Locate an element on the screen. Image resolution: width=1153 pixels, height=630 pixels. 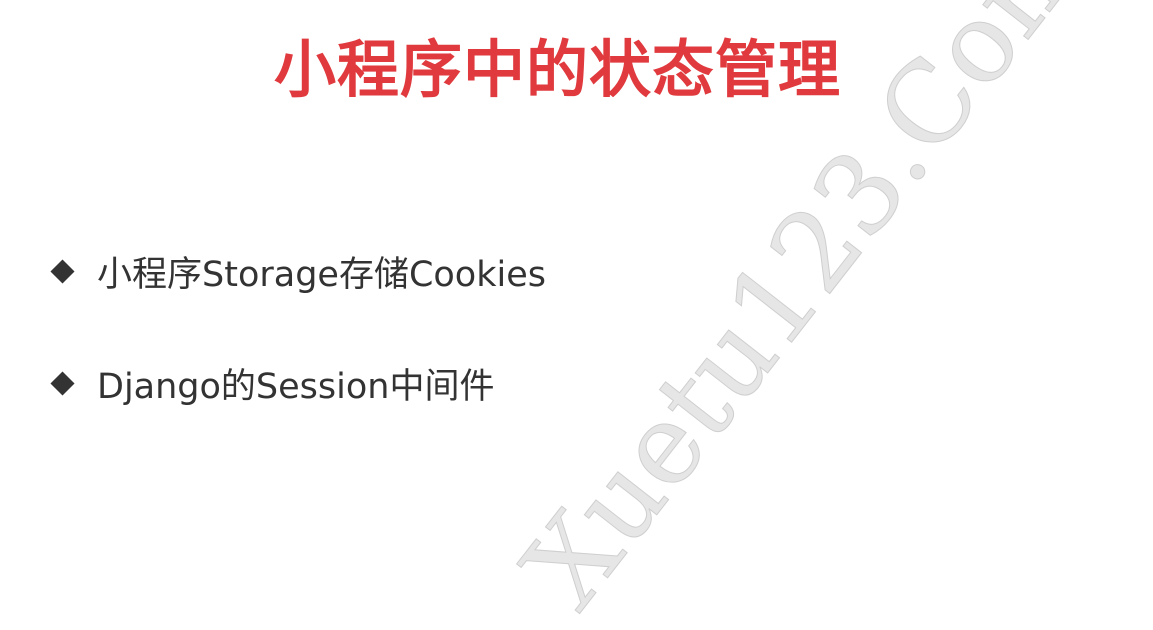
bullet-item: 小程序Storage存储Cookies is located at coordinates (298, 271).